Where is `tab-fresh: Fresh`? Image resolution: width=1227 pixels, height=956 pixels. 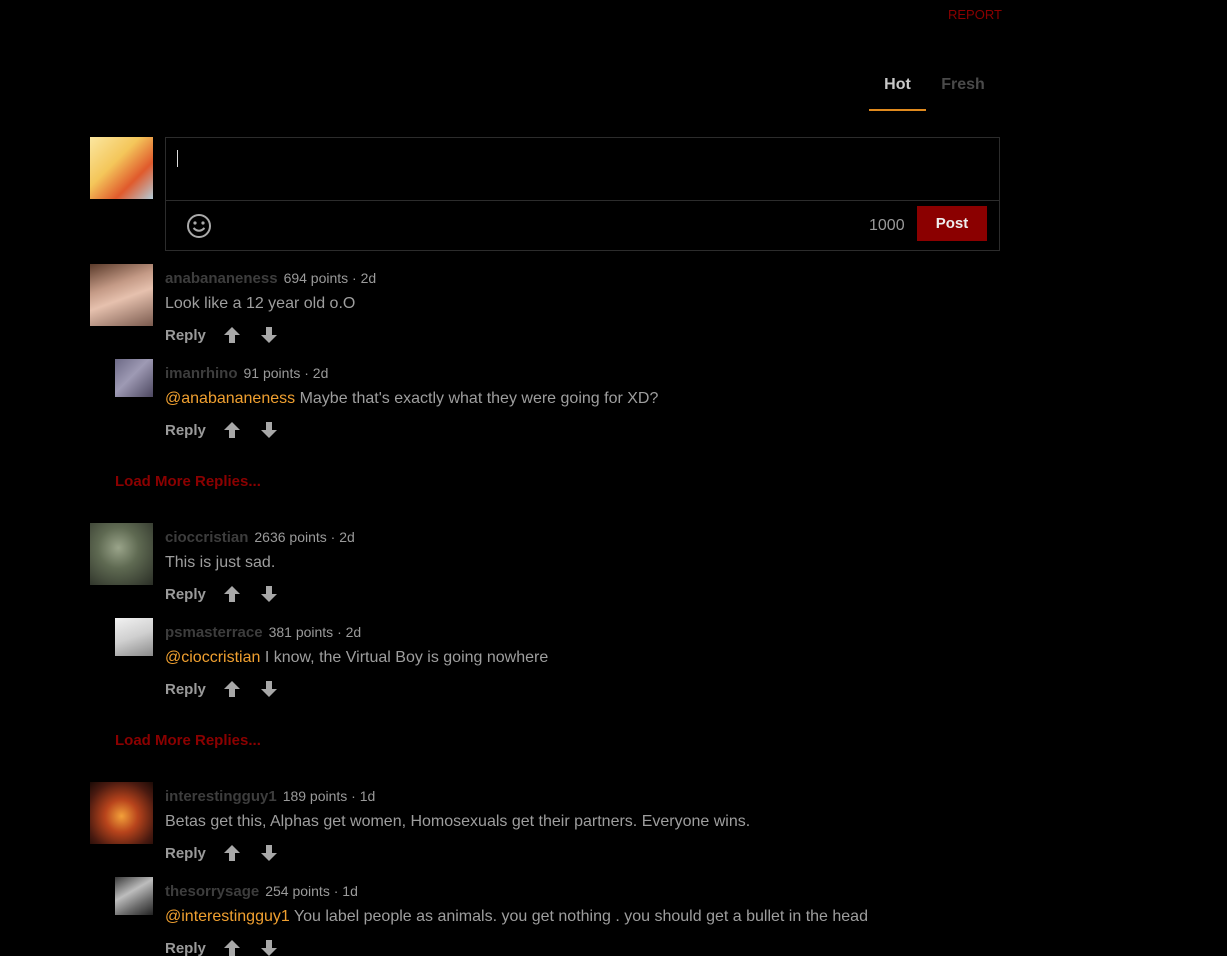 tab-fresh: Fresh is located at coordinates (963, 92).